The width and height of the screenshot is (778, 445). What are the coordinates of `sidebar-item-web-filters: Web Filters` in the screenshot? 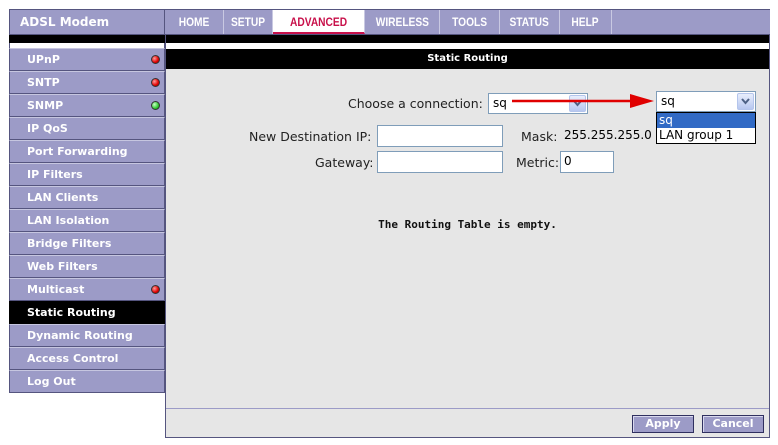 It's located at (87, 266).